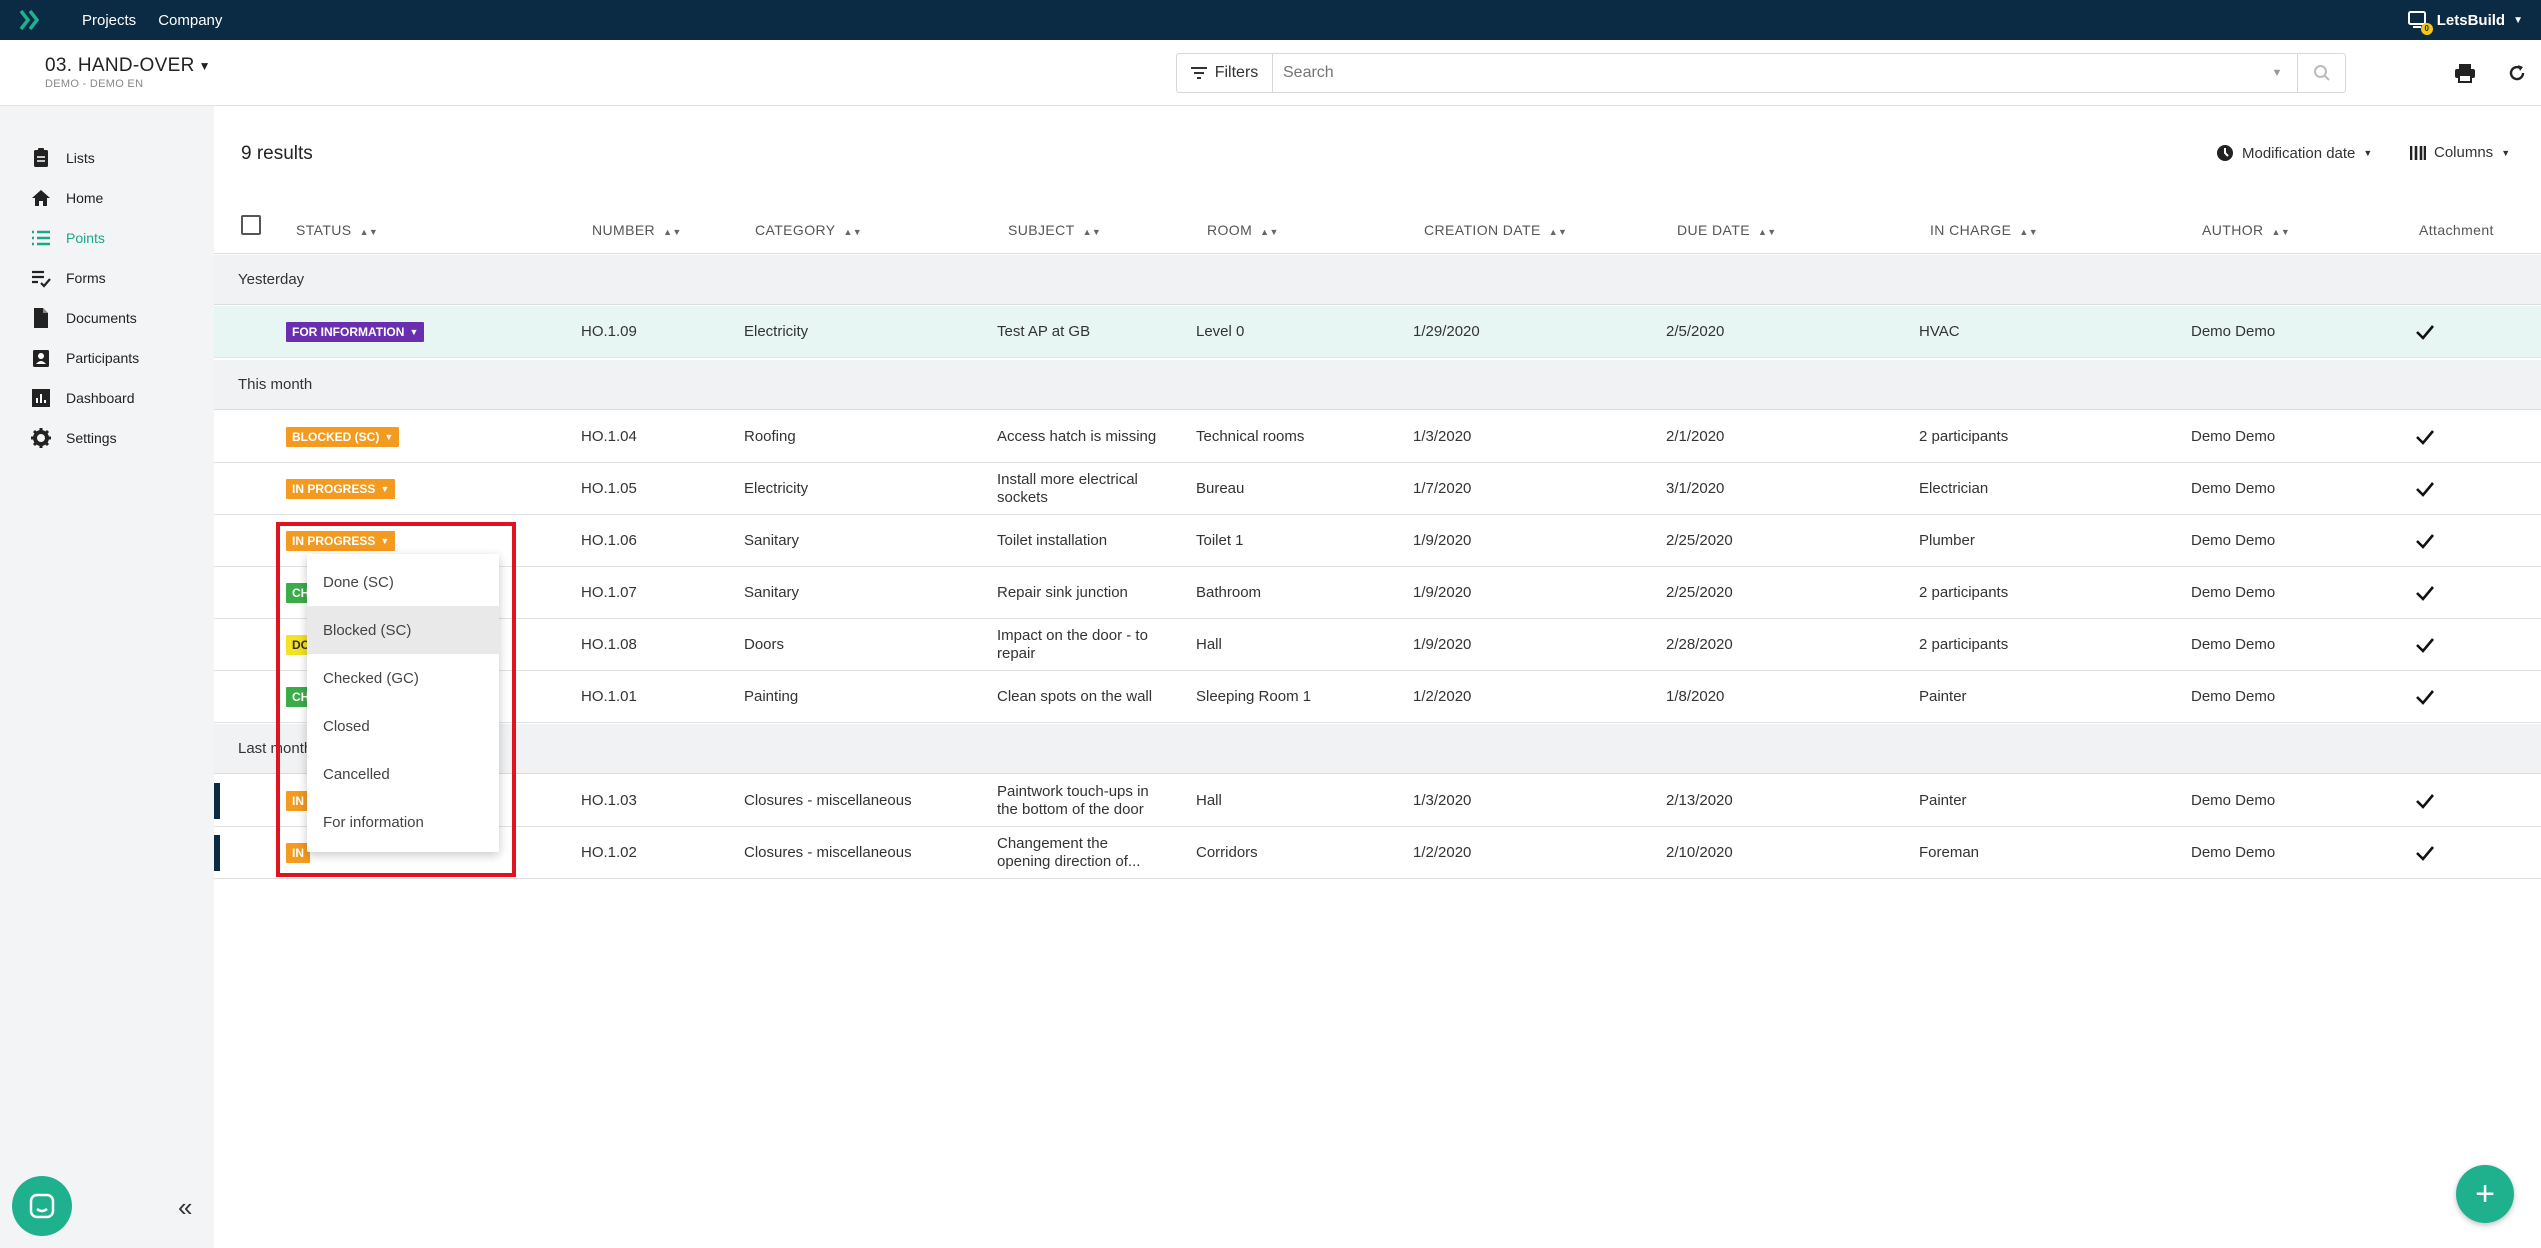 The image size is (2541, 1248). Describe the element at coordinates (764, 644) in the screenshot. I see `cell-category: Doors` at that location.